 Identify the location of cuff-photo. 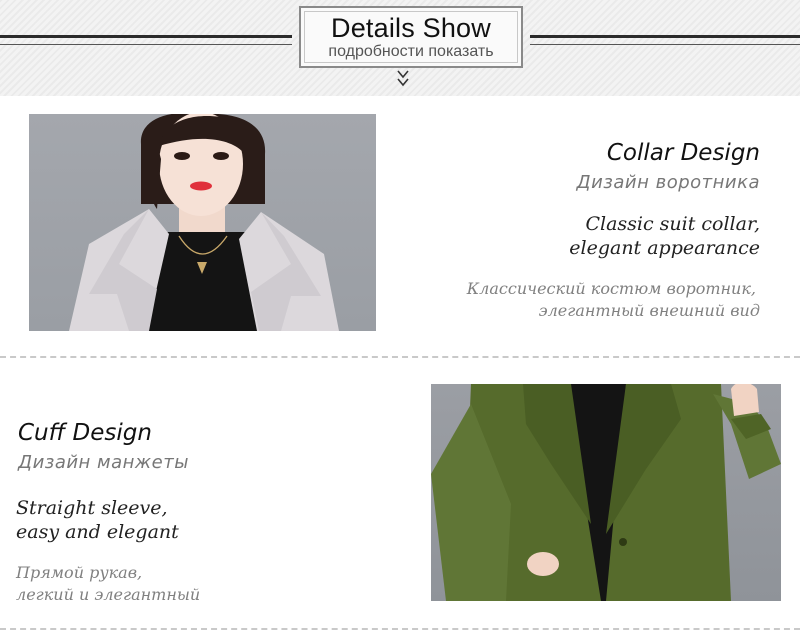
(606, 492).